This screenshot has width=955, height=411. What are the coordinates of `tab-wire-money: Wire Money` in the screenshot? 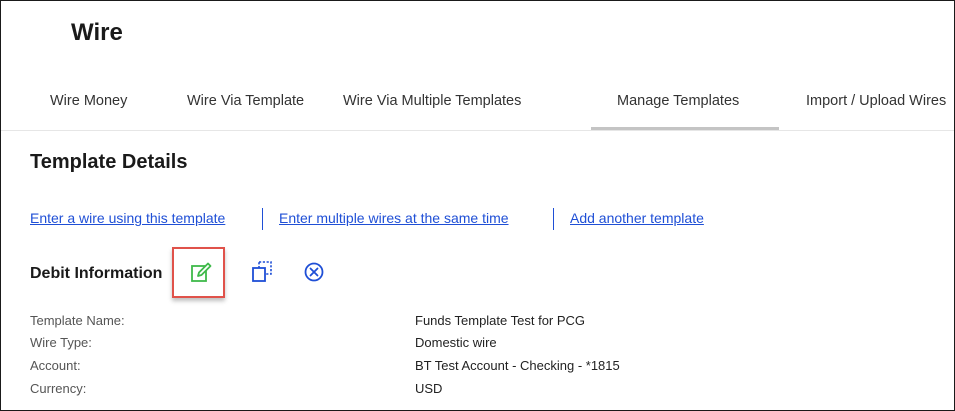 It's located at (88, 101).